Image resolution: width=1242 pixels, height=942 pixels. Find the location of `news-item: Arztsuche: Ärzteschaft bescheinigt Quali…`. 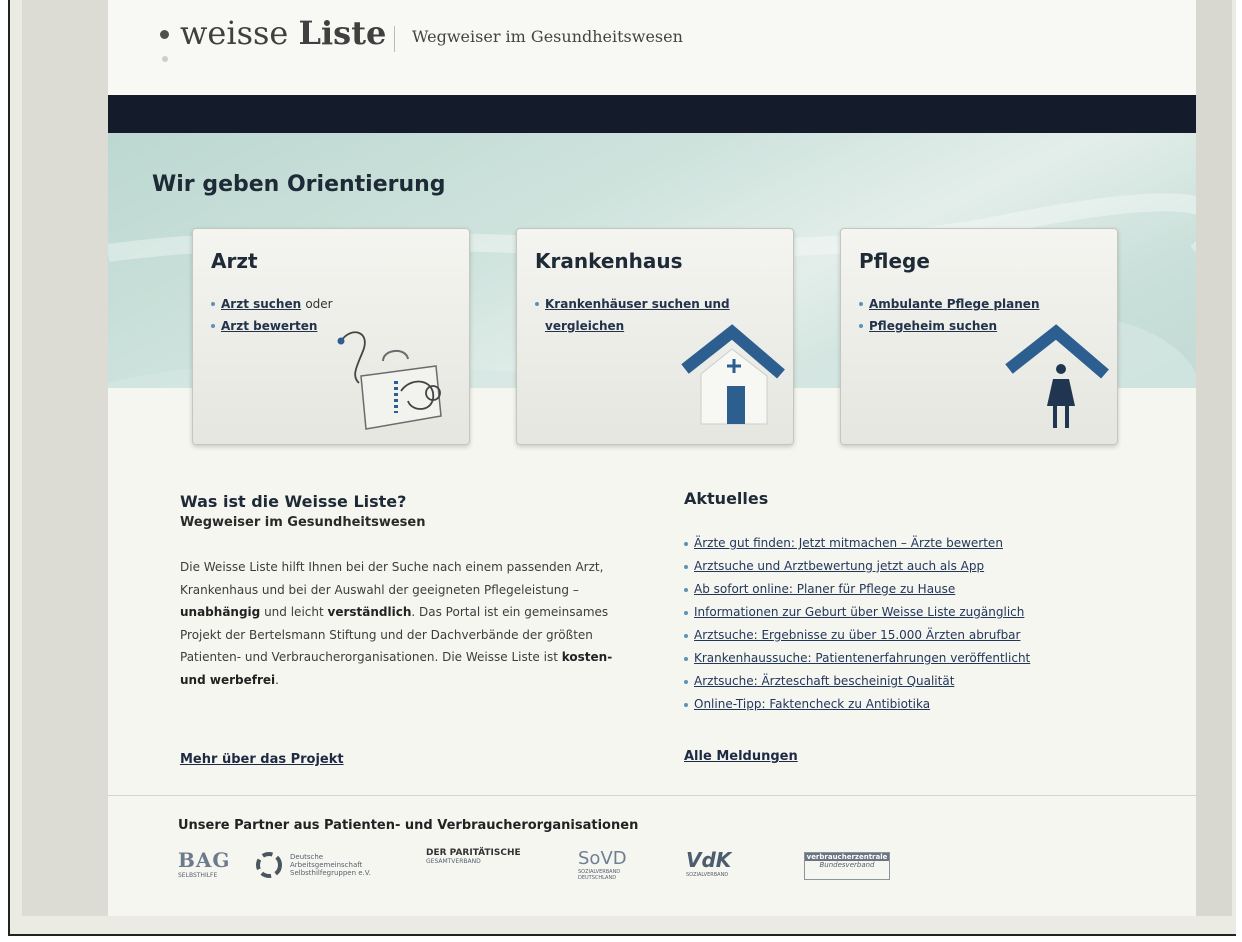

news-item: Arztsuche: Ärzteschaft bescheinigt Quali… is located at coordinates (894, 681).